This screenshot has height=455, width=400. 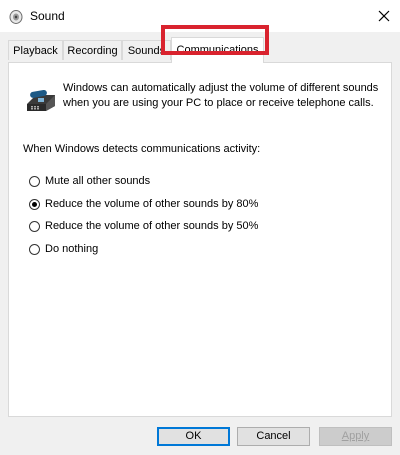 I want to click on option-label: Do nothing, so click(x=72, y=249).